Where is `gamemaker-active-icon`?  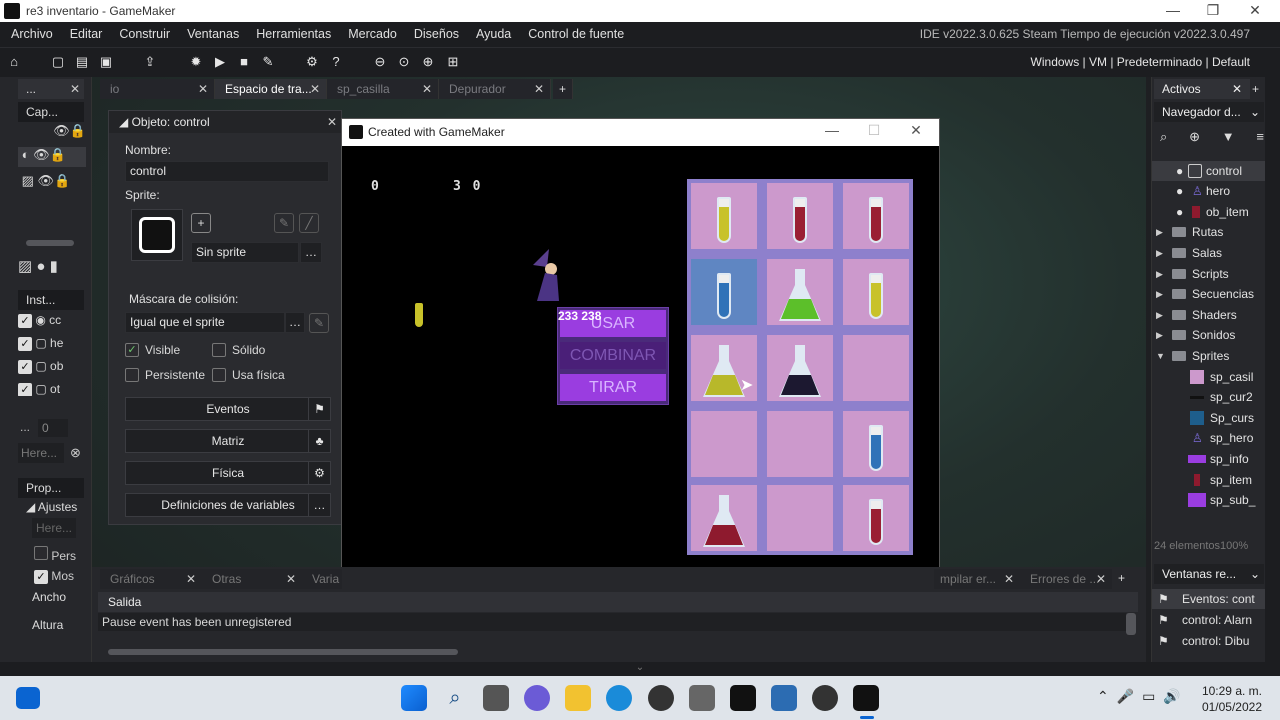
gamemaker-active-icon is located at coordinates (866, 698).